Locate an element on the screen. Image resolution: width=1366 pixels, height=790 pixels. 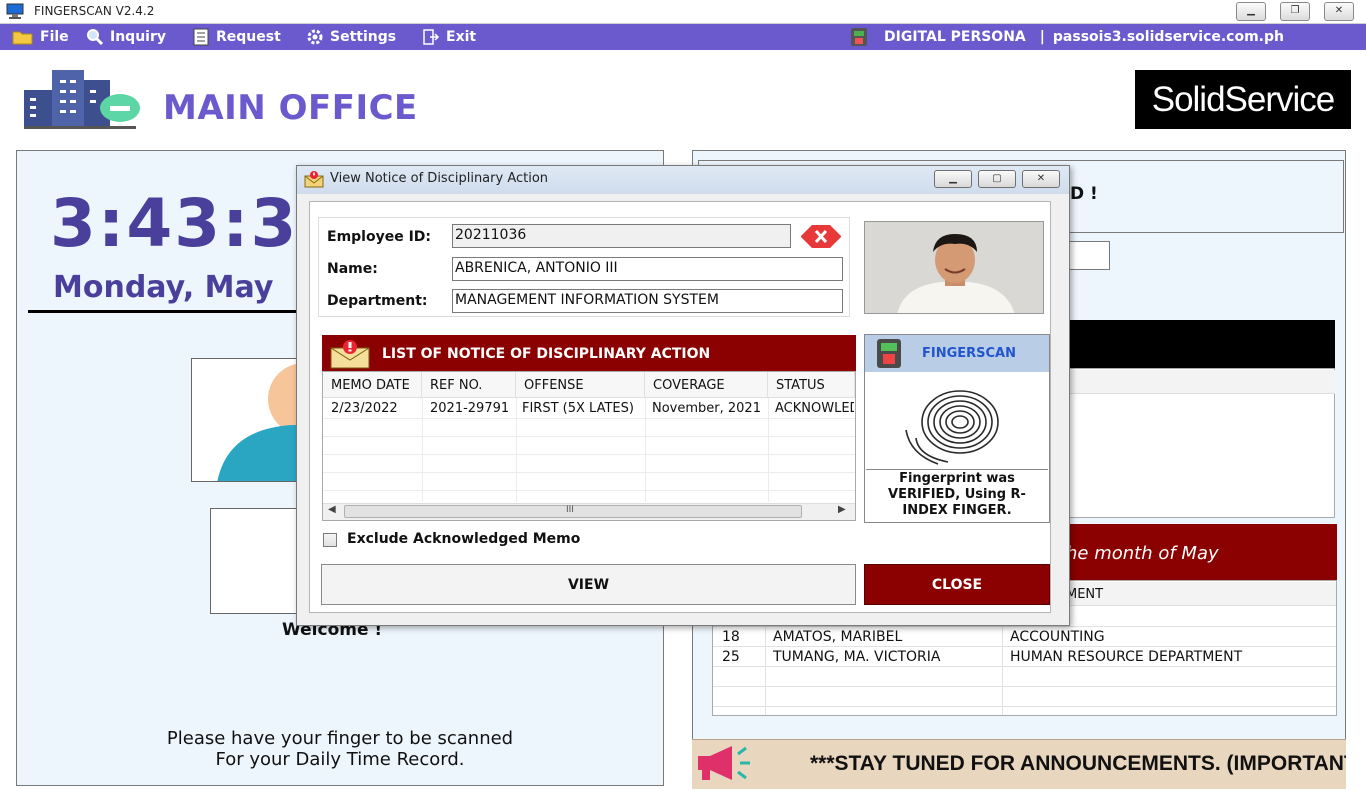
view-button: VIEW is located at coordinates (588, 584).